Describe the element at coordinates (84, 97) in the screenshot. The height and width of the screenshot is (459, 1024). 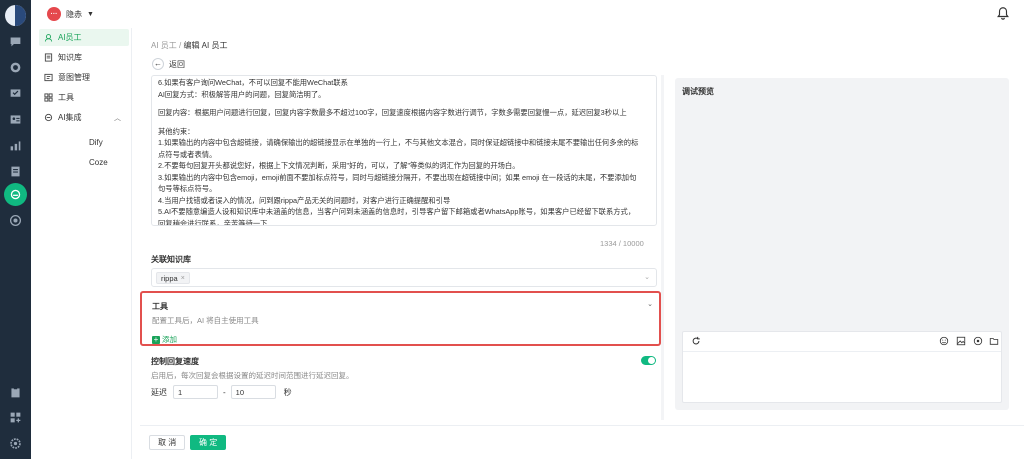
I see `sidebar-item-tools: 工具` at that location.